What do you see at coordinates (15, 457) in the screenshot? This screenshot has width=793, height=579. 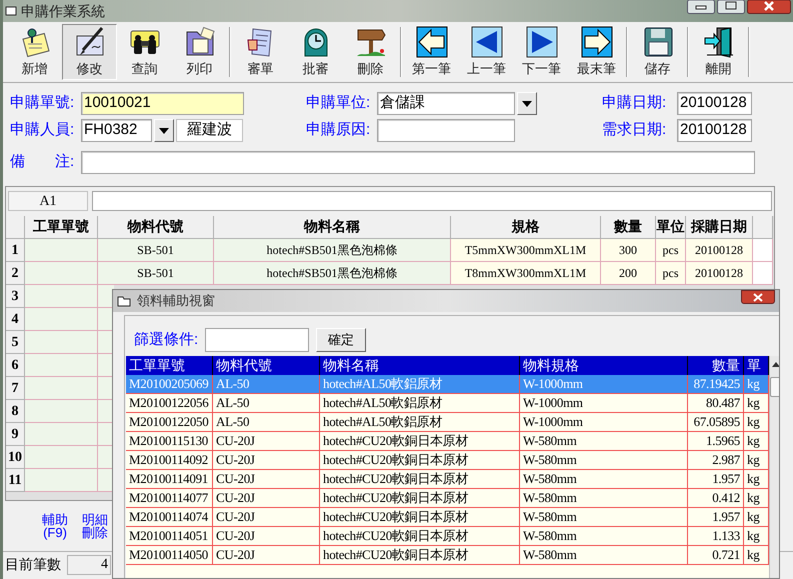 I see `row-number: 10` at bounding box center [15, 457].